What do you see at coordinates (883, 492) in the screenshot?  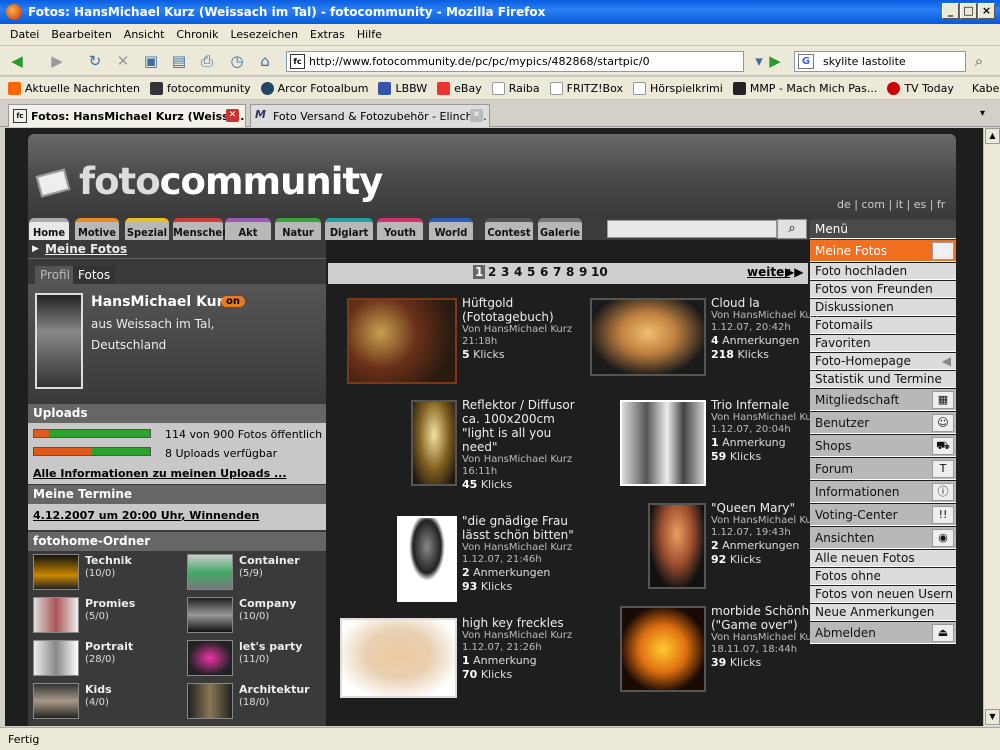 I see `menu-informationen: Informationen ⓘ` at bounding box center [883, 492].